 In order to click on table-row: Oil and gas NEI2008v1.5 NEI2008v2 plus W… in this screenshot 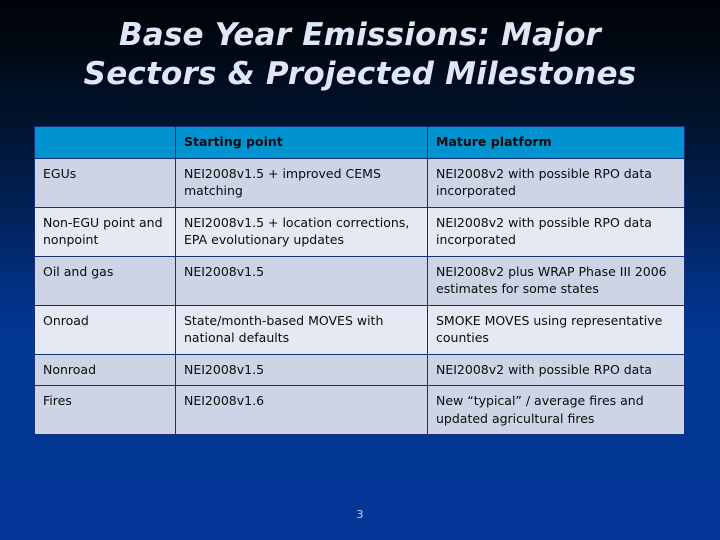, I will do `click(359, 280)`.